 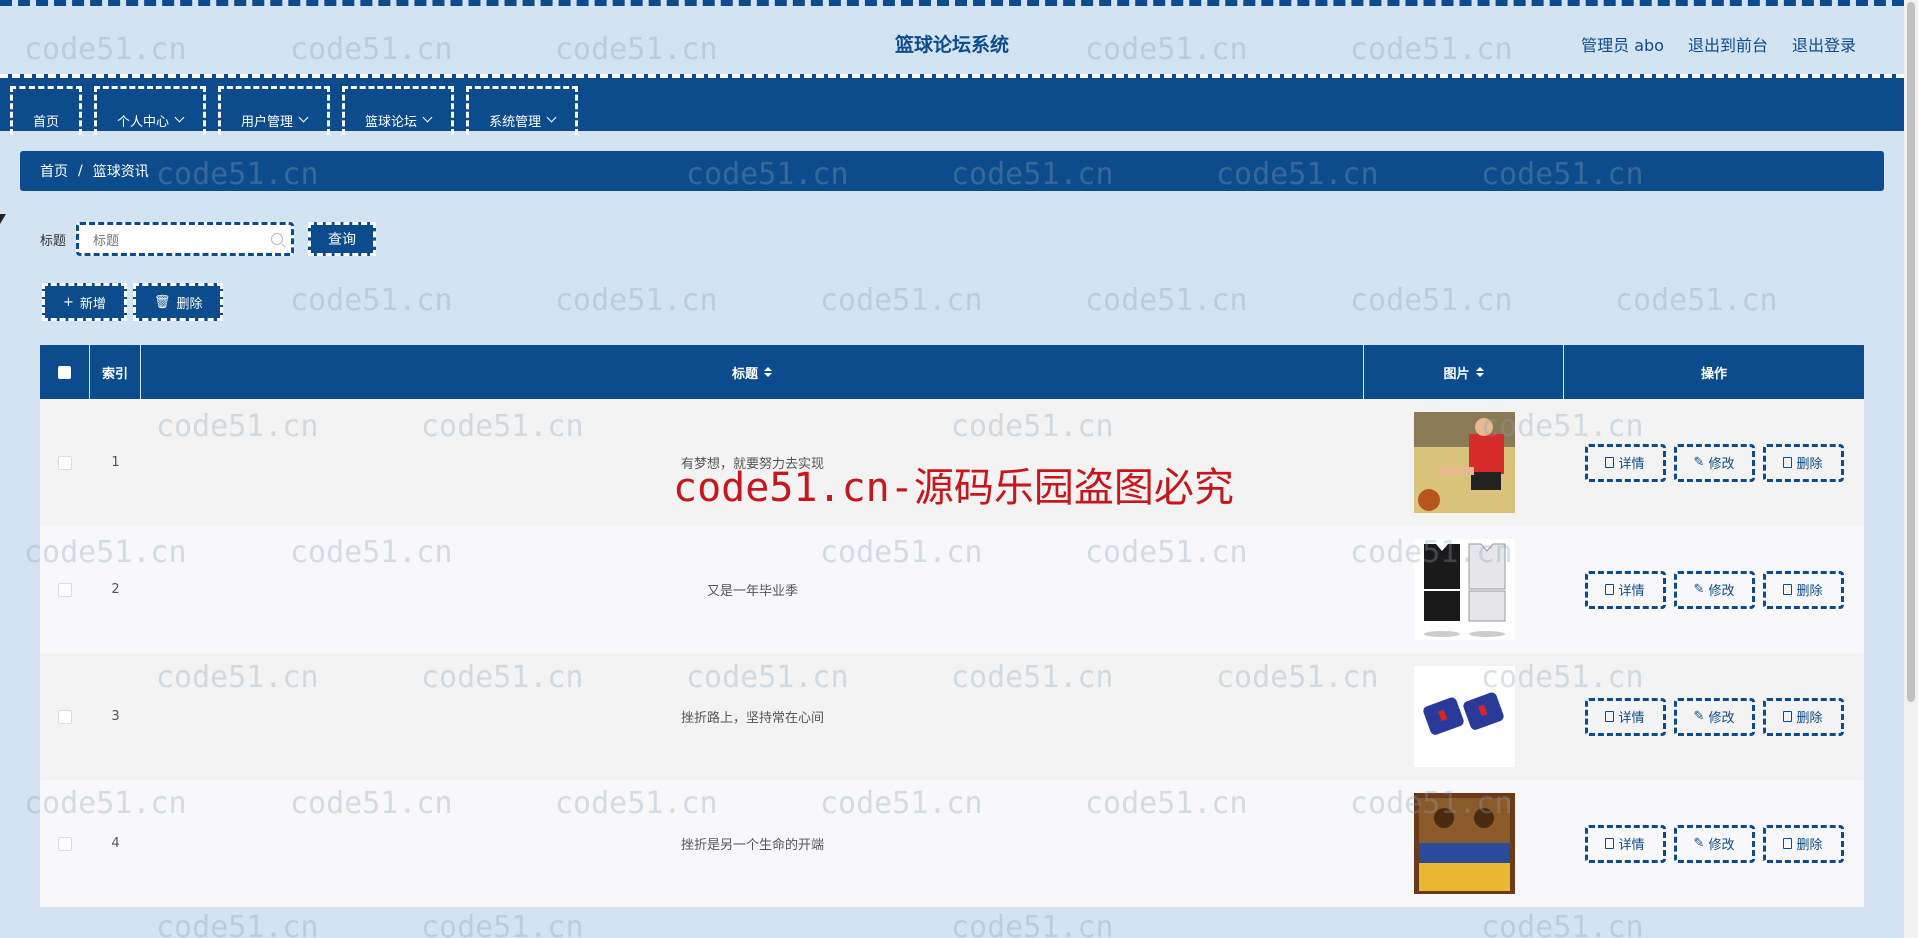 What do you see at coordinates (46, 122) in the screenshot?
I see `nav-item-label: 首页` at bounding box center [46, 122].